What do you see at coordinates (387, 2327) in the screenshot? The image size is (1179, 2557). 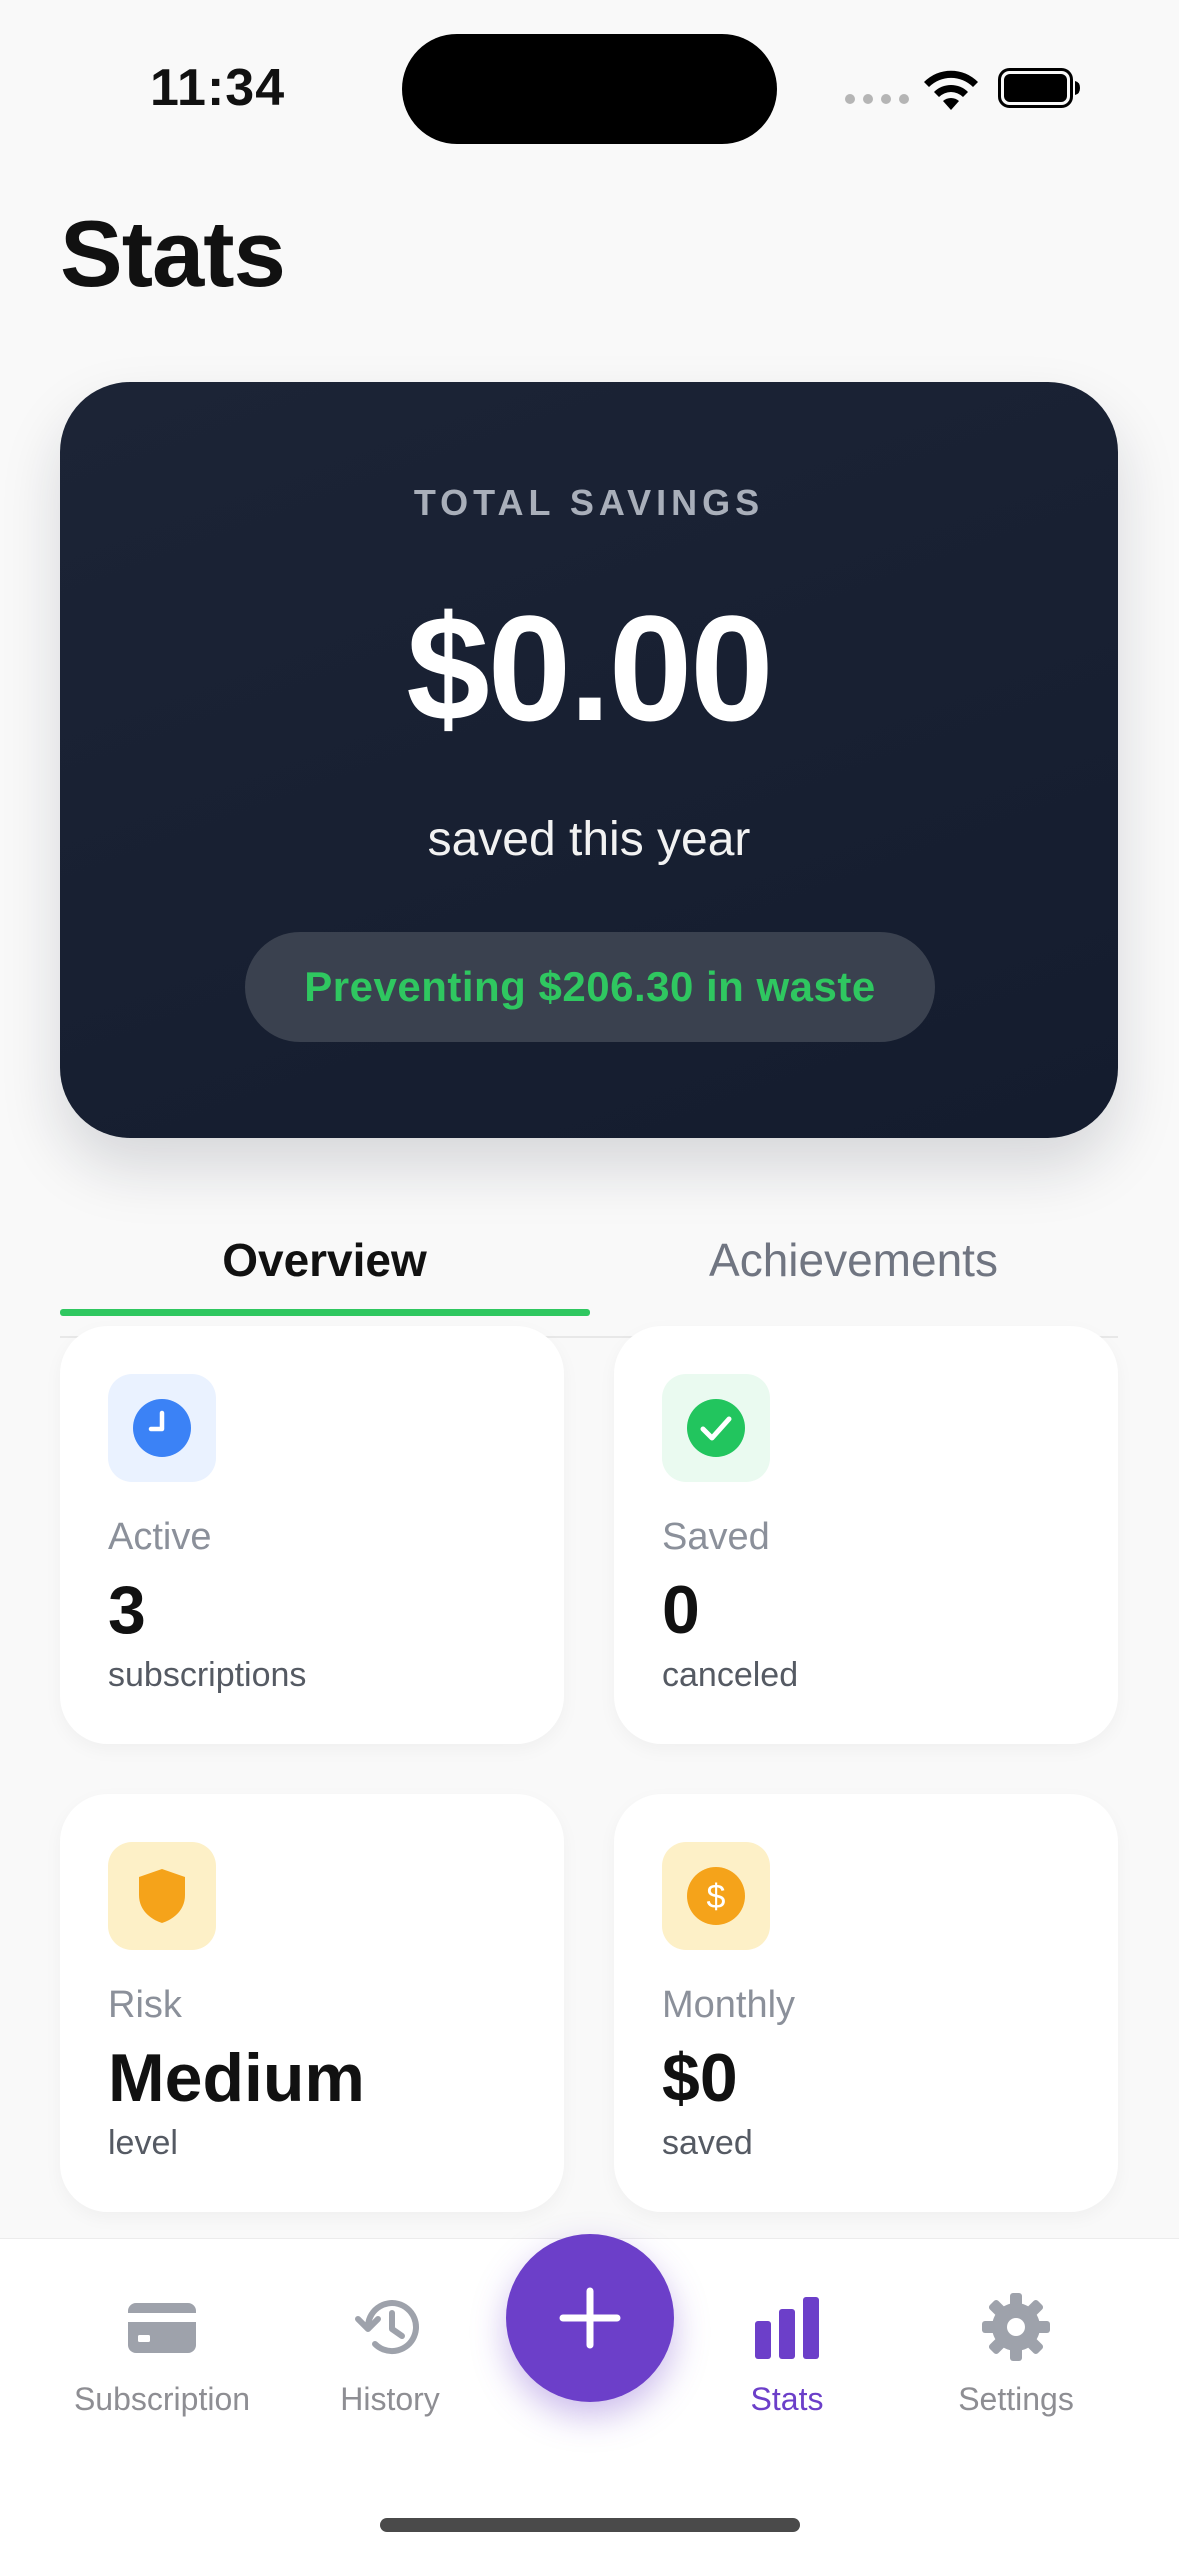 I see `history-icon` at bounding box center [387, 2327].